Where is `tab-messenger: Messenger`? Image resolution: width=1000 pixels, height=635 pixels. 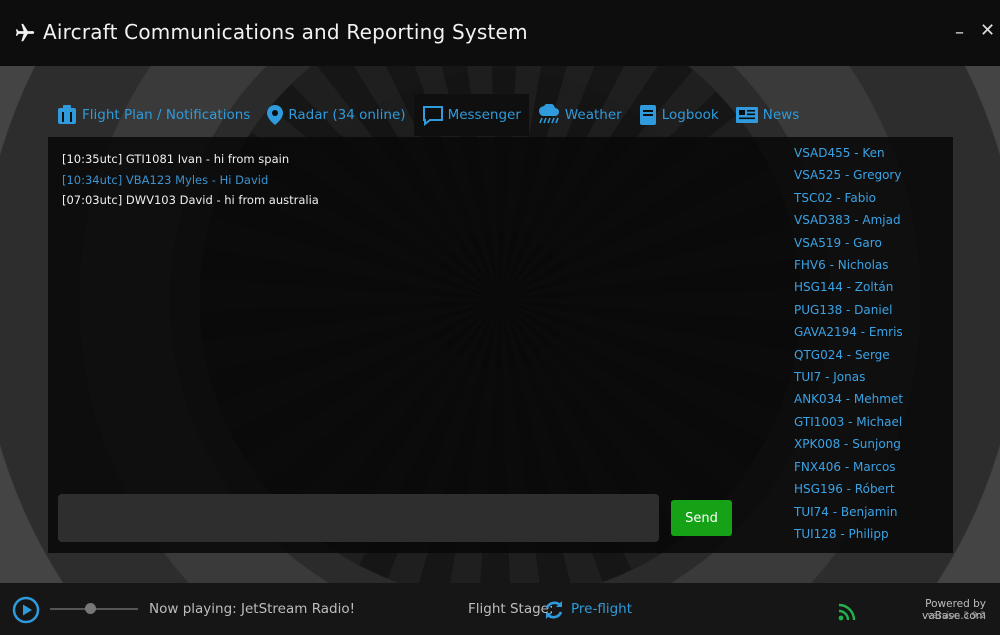 tab-messenger: Messenger is located at coordinates (471, 115).